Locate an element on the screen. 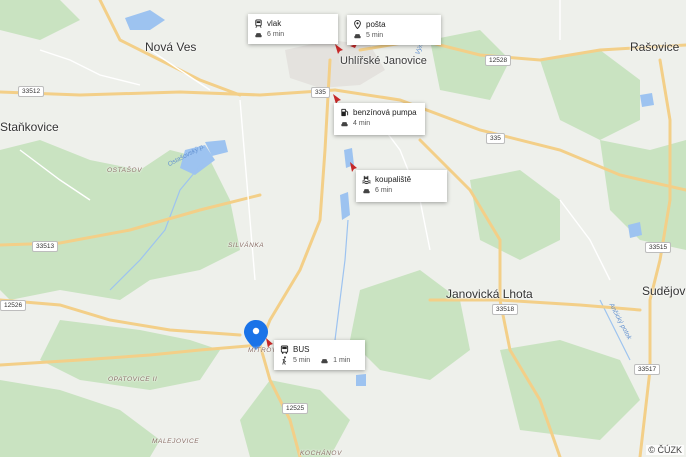  poi-card-bus: BUS 5 min 1 min is located at coordinates (319, 355).